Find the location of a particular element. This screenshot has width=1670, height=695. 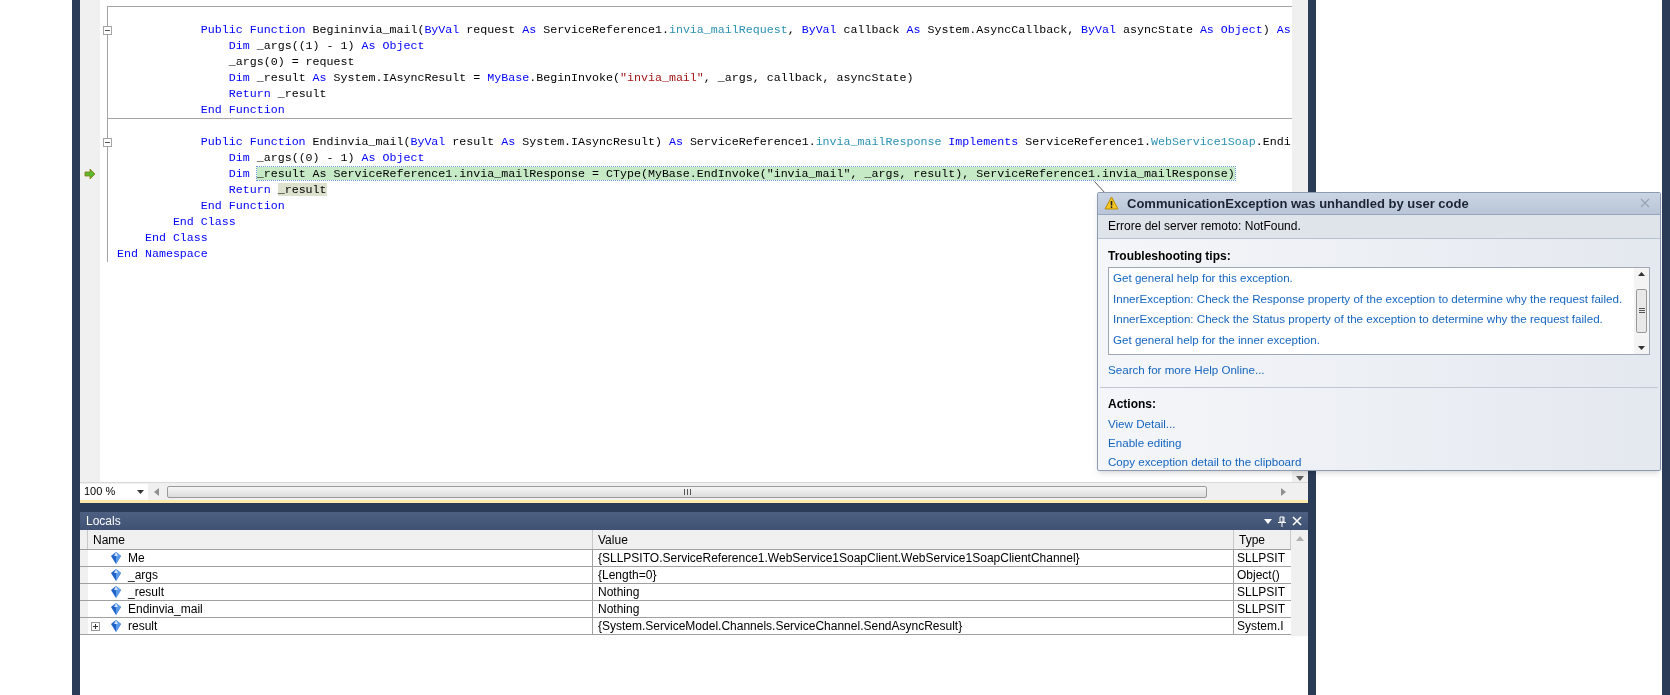

code-line: Dim _args((1) - 1) As Object is located at coordinates (326, 46).